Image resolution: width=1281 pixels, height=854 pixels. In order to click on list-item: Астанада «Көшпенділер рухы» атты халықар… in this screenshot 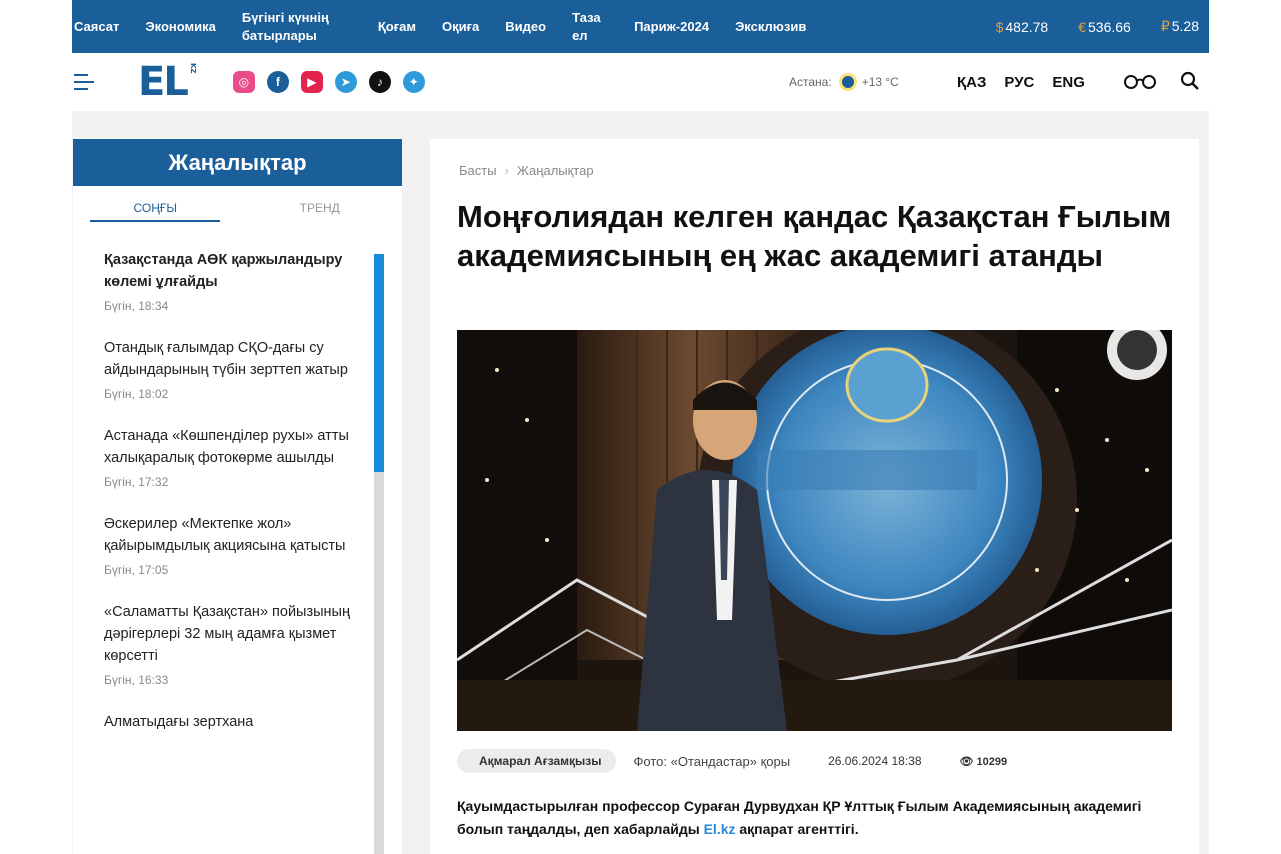, I will do `click(237, 457)`.